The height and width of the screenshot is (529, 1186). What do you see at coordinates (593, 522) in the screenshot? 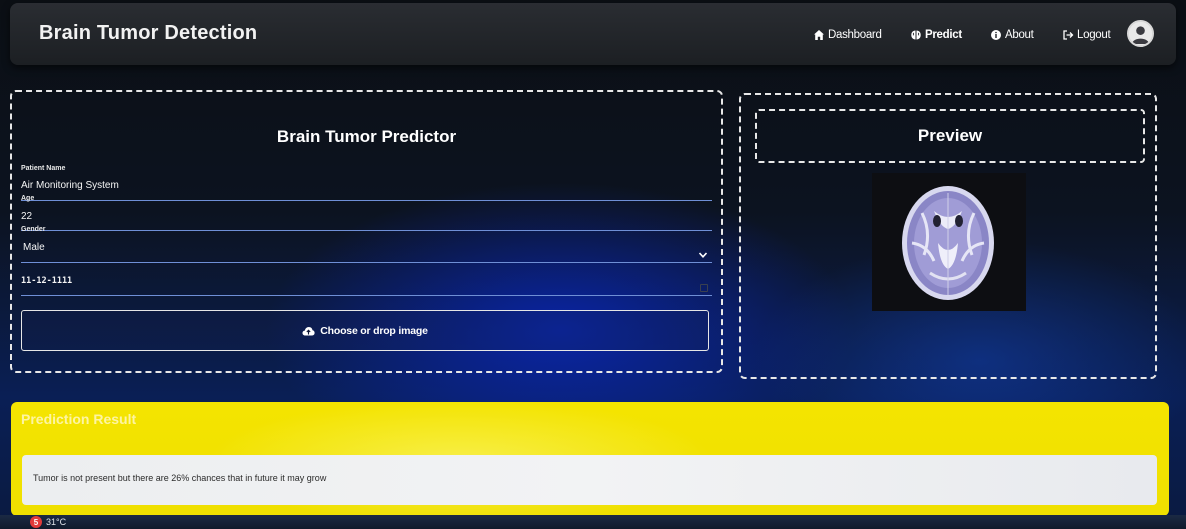
I see `os-taskbar: 5 31°C` at bounding box center [593, 522].